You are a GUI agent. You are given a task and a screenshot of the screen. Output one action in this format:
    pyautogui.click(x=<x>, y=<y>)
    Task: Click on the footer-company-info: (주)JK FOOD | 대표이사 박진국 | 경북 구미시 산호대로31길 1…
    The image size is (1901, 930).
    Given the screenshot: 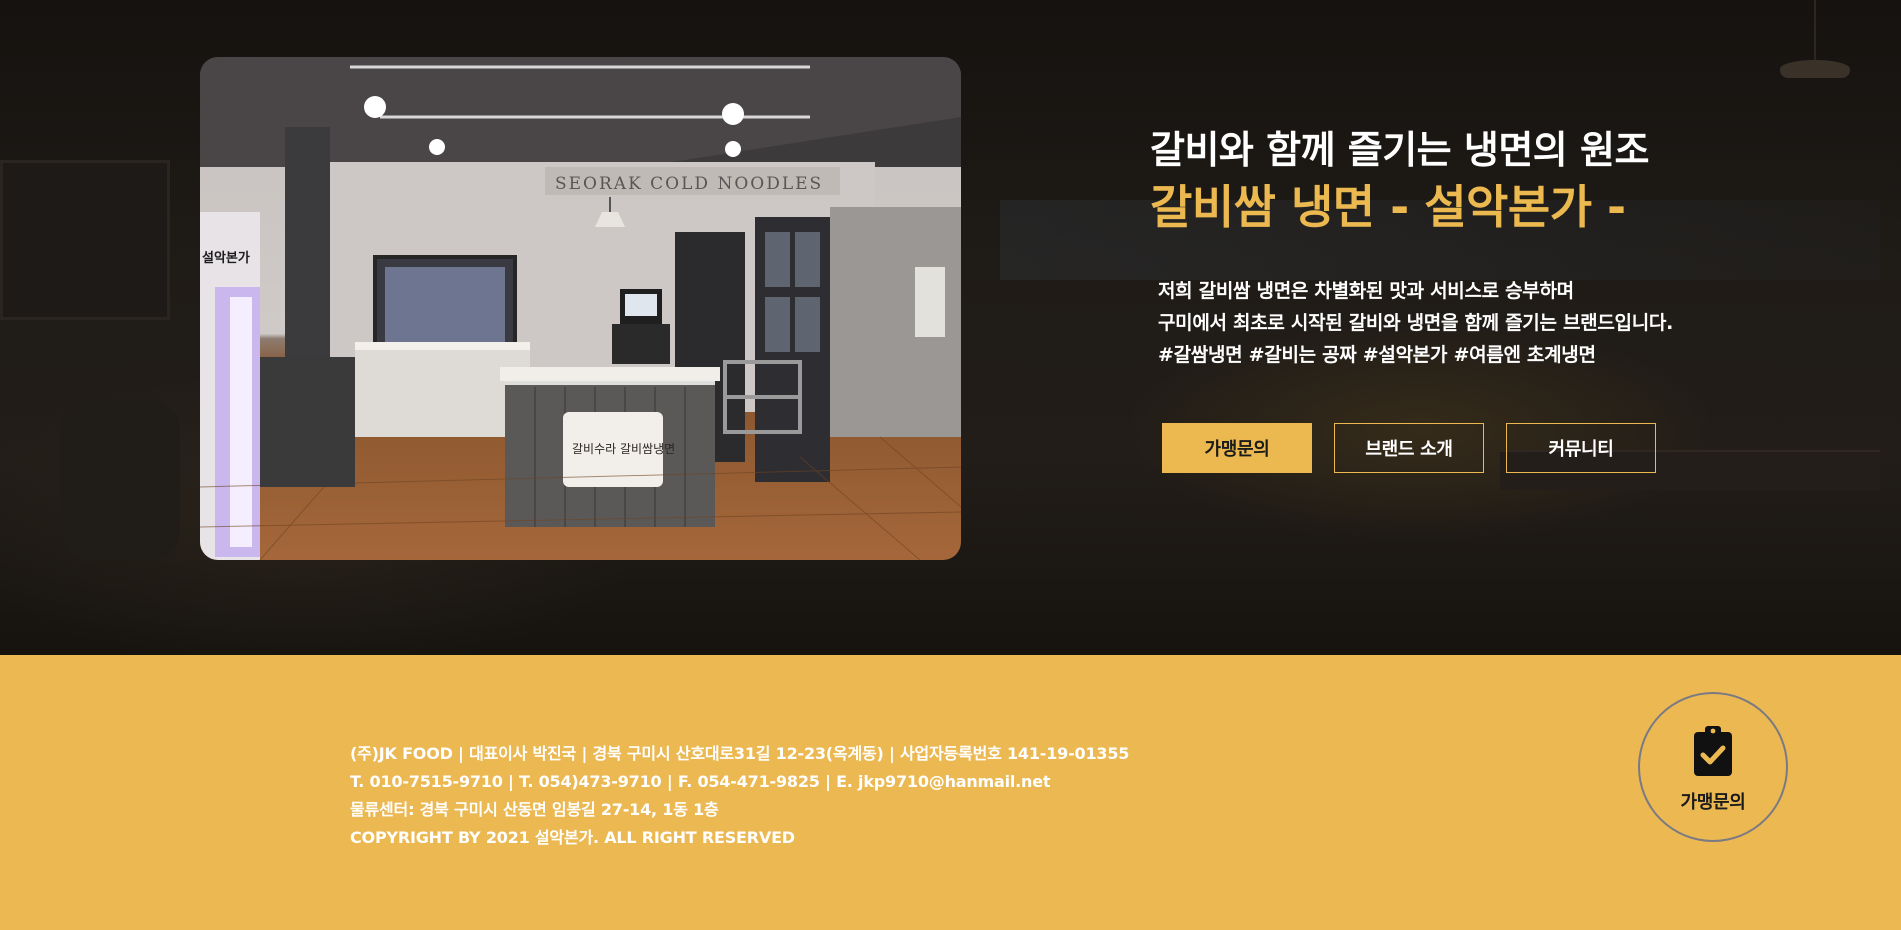 What is the action you would take?
    pyautogui.click(x=739, y=796)
    